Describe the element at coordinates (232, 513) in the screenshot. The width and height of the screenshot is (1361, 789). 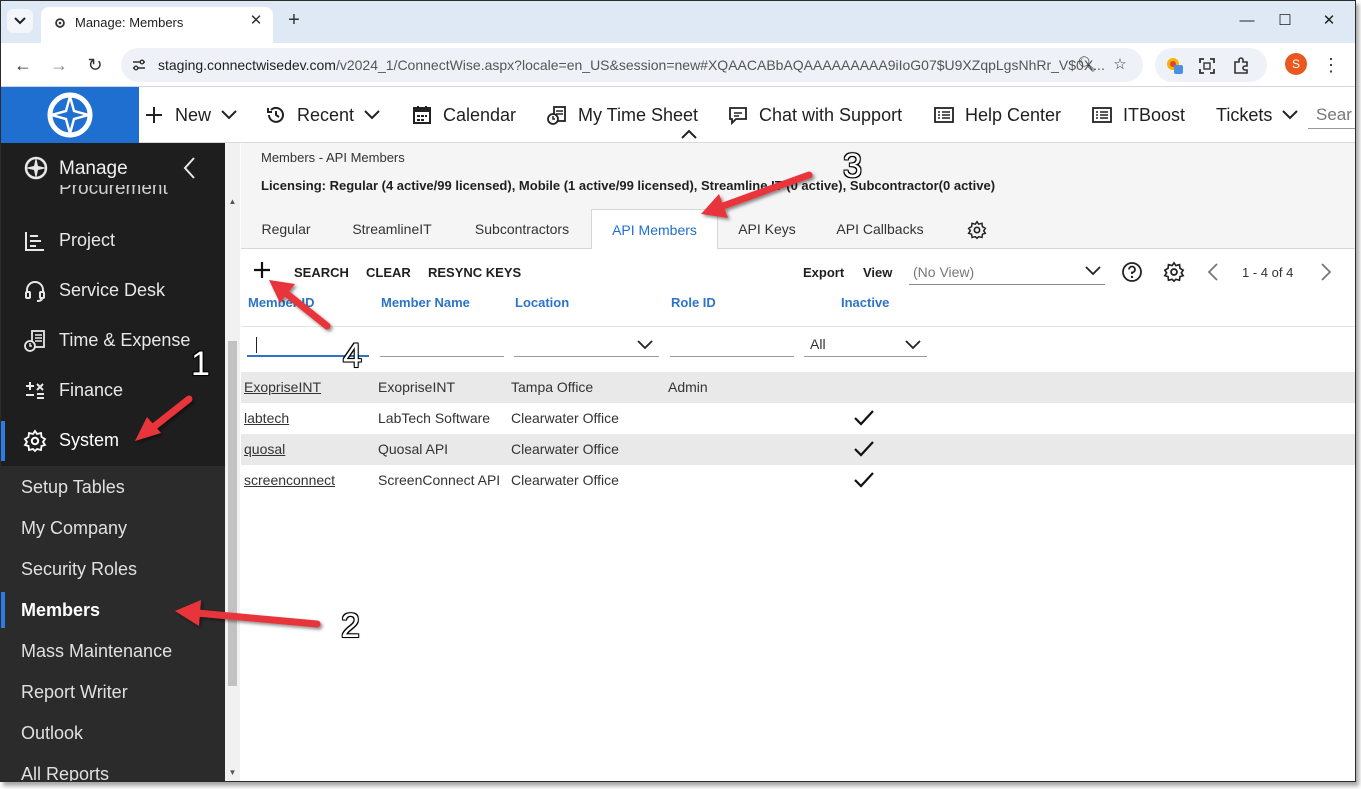
I see `scroll-thumb` at that location.